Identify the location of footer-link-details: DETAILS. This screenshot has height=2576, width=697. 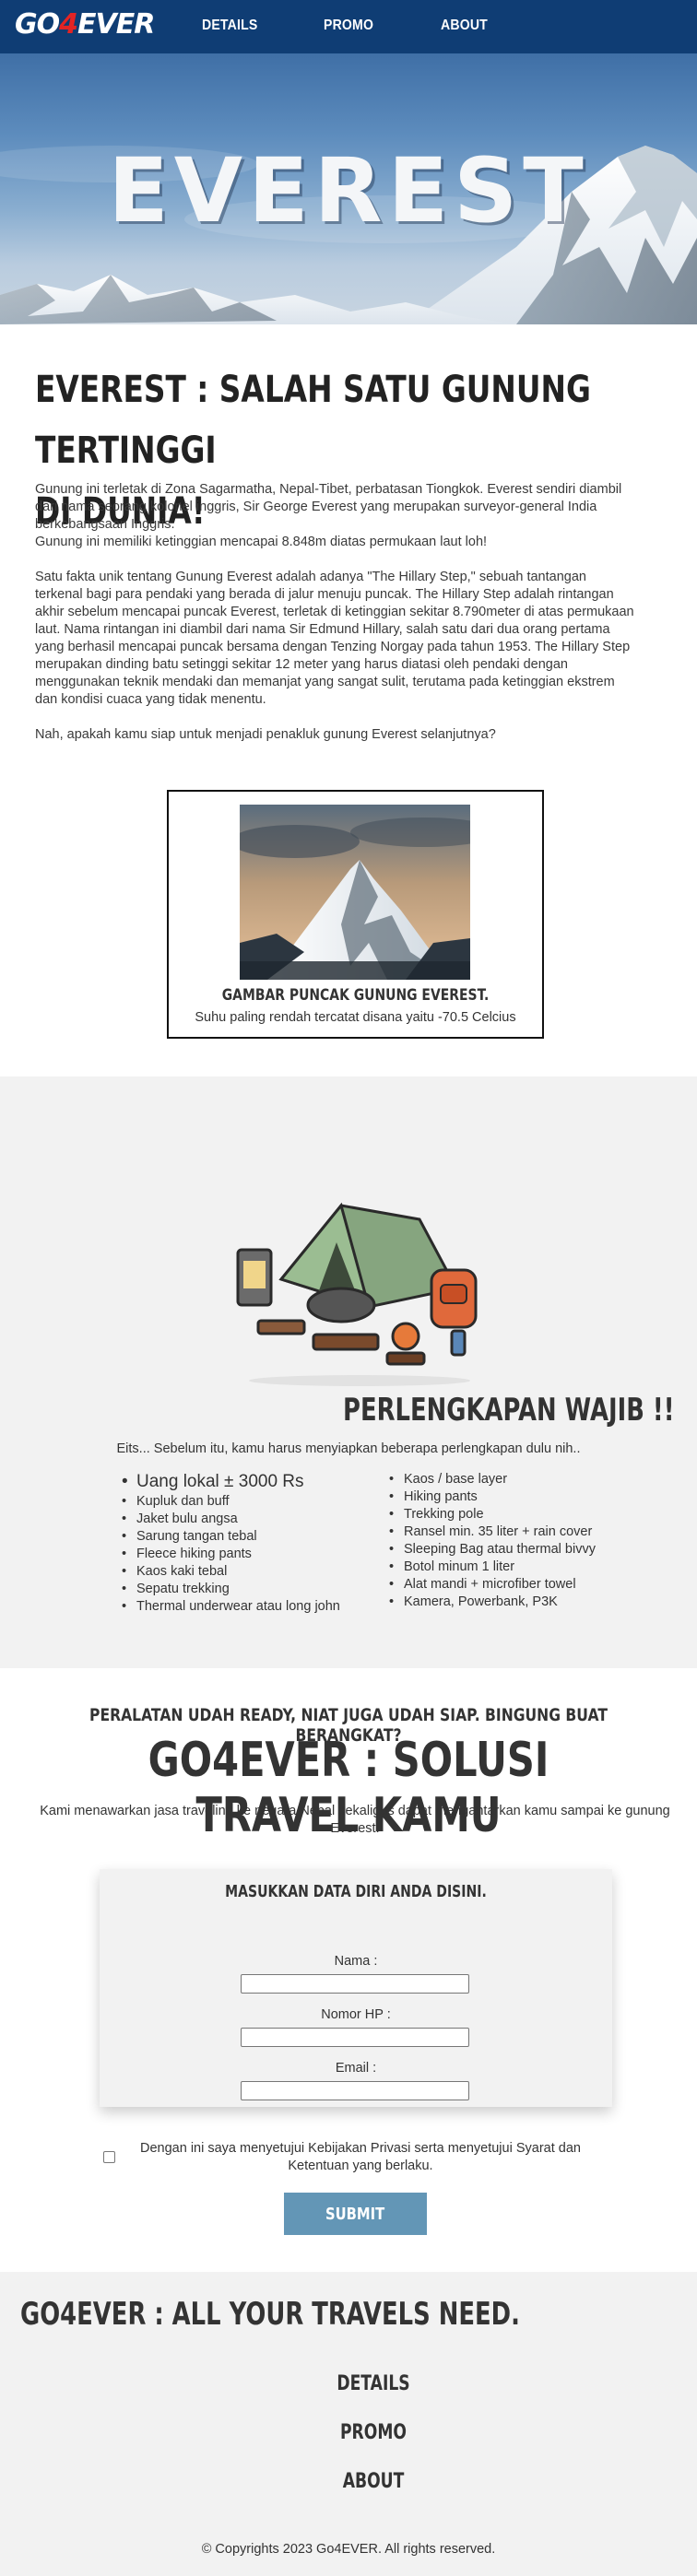
(373, 2383).